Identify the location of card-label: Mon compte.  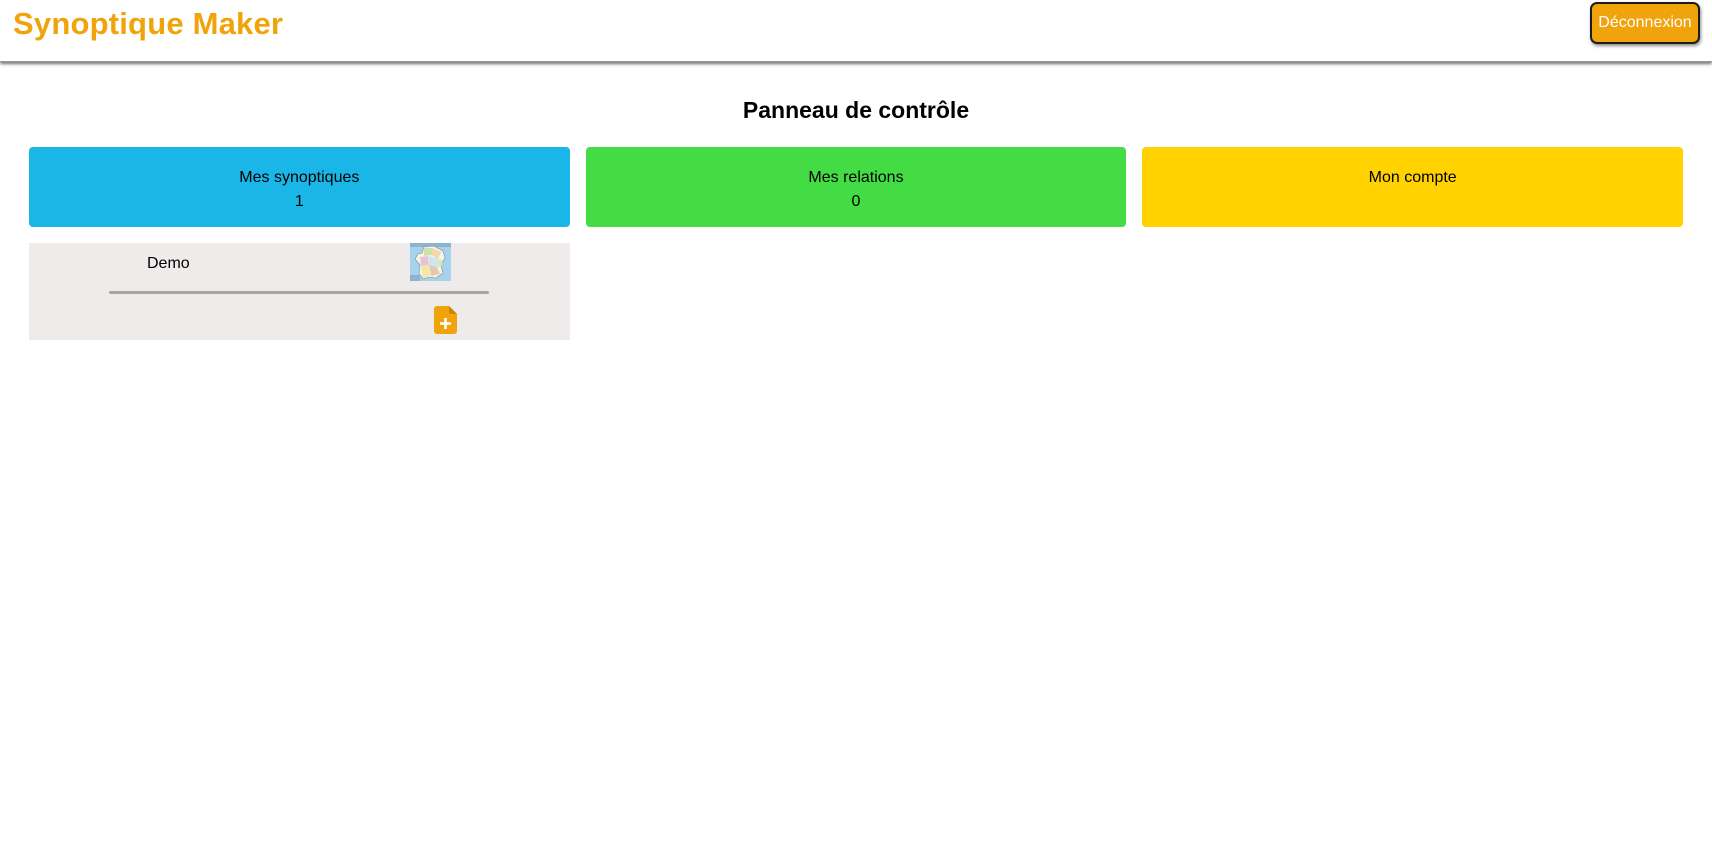
(1412, 177).